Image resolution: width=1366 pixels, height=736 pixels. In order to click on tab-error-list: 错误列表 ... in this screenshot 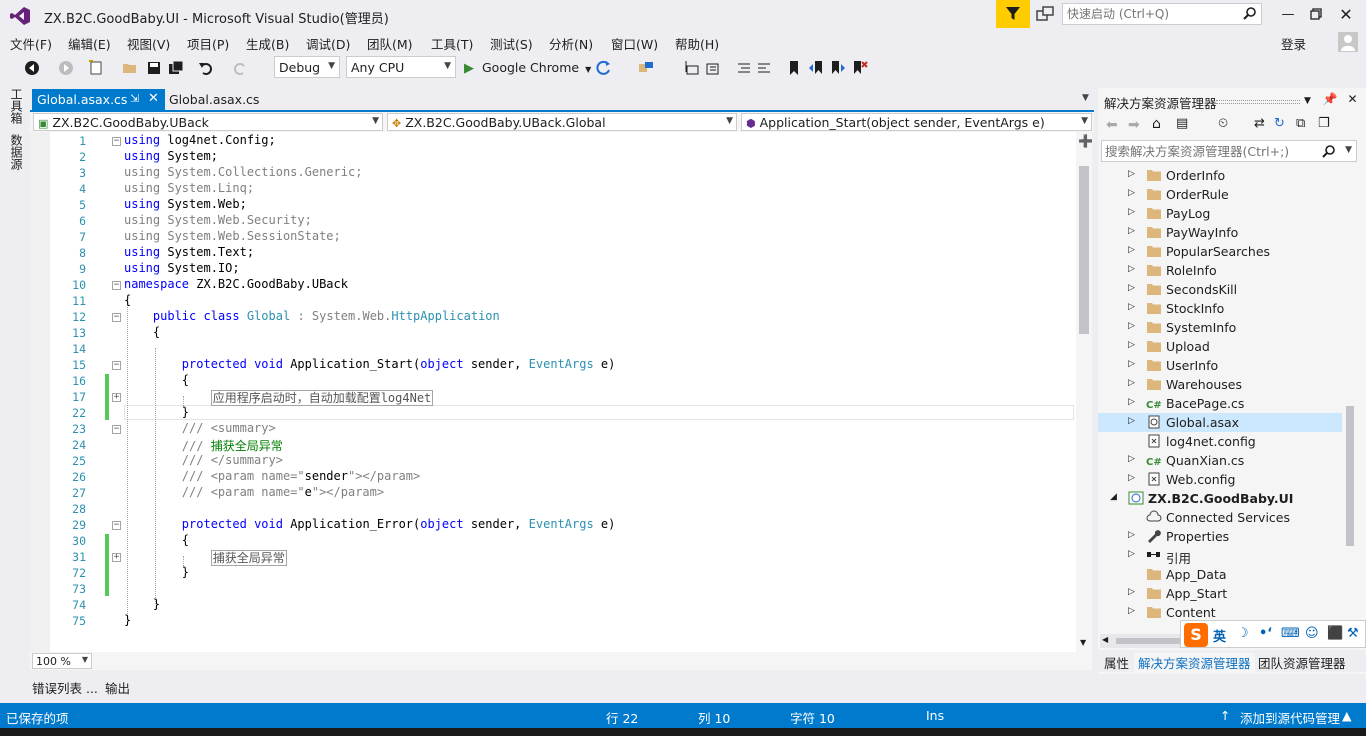, I will do `click(65, 687)`.